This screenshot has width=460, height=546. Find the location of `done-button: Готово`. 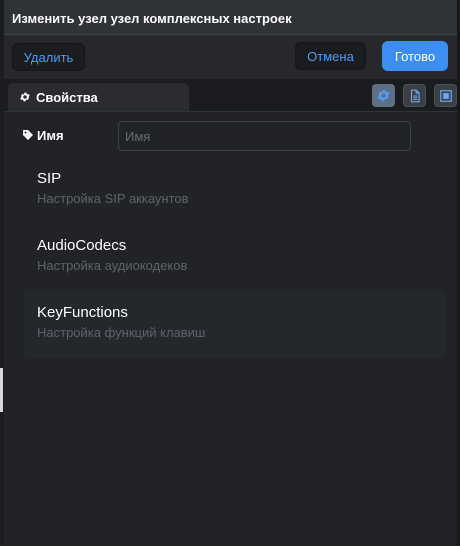

done-button: Готово is located at coordinates (415, 56).